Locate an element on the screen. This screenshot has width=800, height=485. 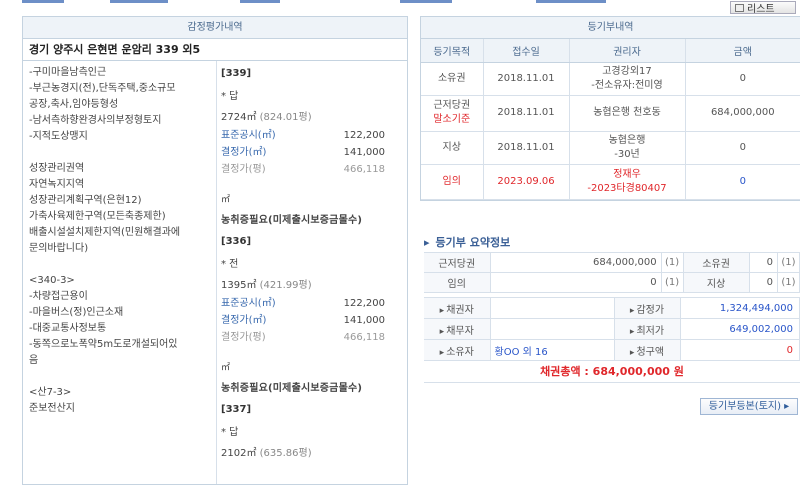
desc-line: -부근농경지(전),단독주택,중소규모 is located at coordinates (102, 88).